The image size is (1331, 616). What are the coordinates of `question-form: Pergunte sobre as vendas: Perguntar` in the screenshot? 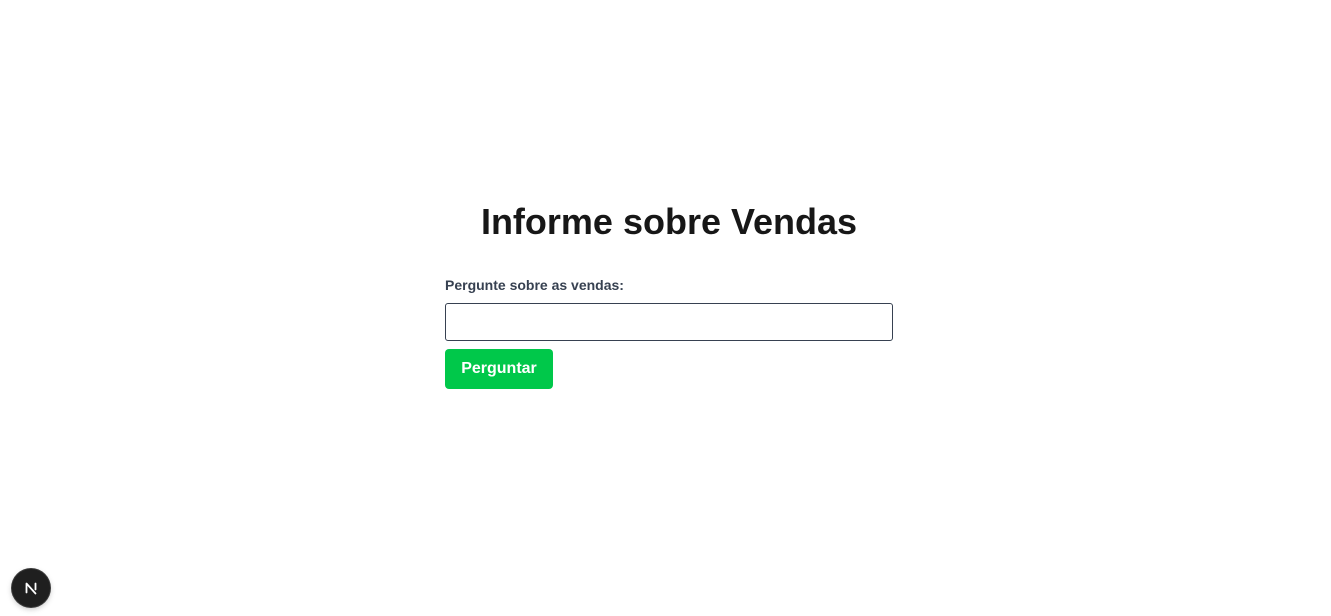 It's located at (669, 332).